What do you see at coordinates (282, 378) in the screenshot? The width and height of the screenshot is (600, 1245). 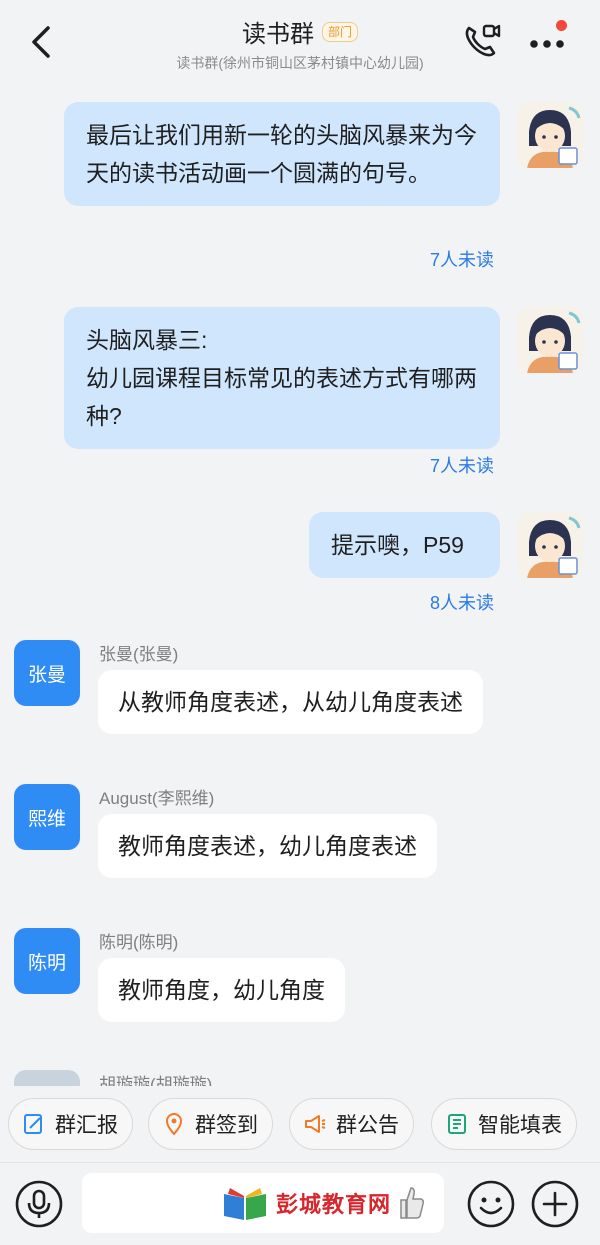 I see `outgoing-message-bubble: 头脑风暴三: 幼儿园课程目标常见的表述方式有哪两种?` at bounding box center [282, 378].